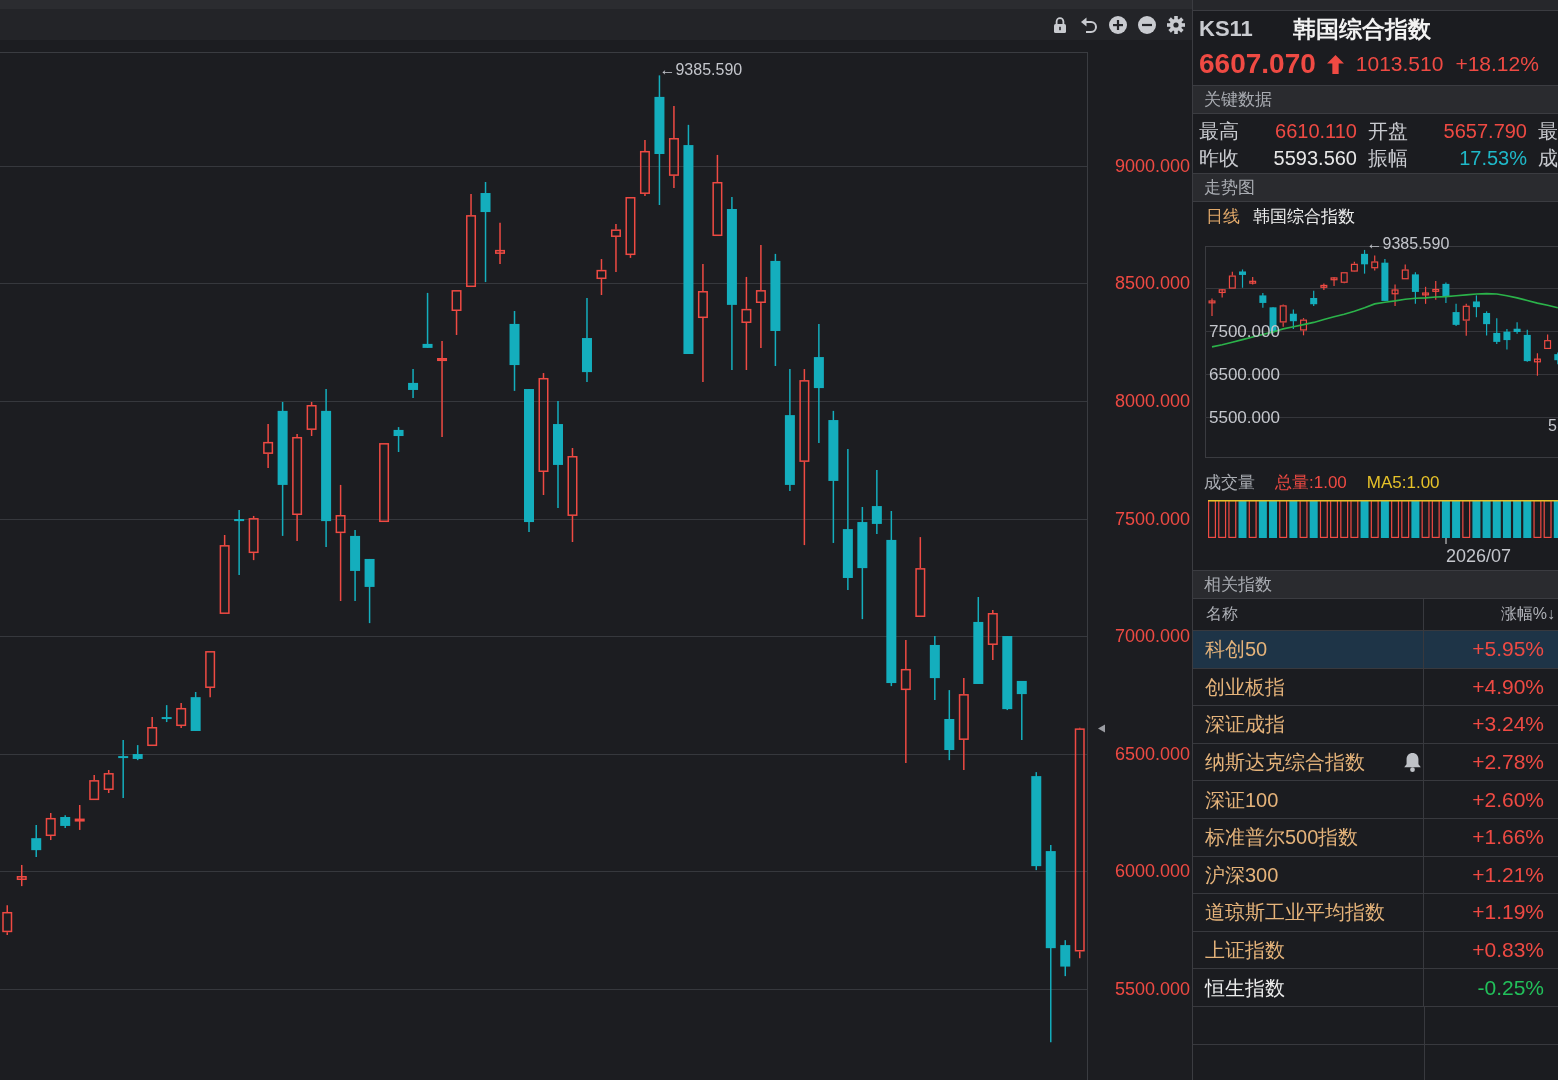  I want to click on undo-icon, so click(1089, 24).